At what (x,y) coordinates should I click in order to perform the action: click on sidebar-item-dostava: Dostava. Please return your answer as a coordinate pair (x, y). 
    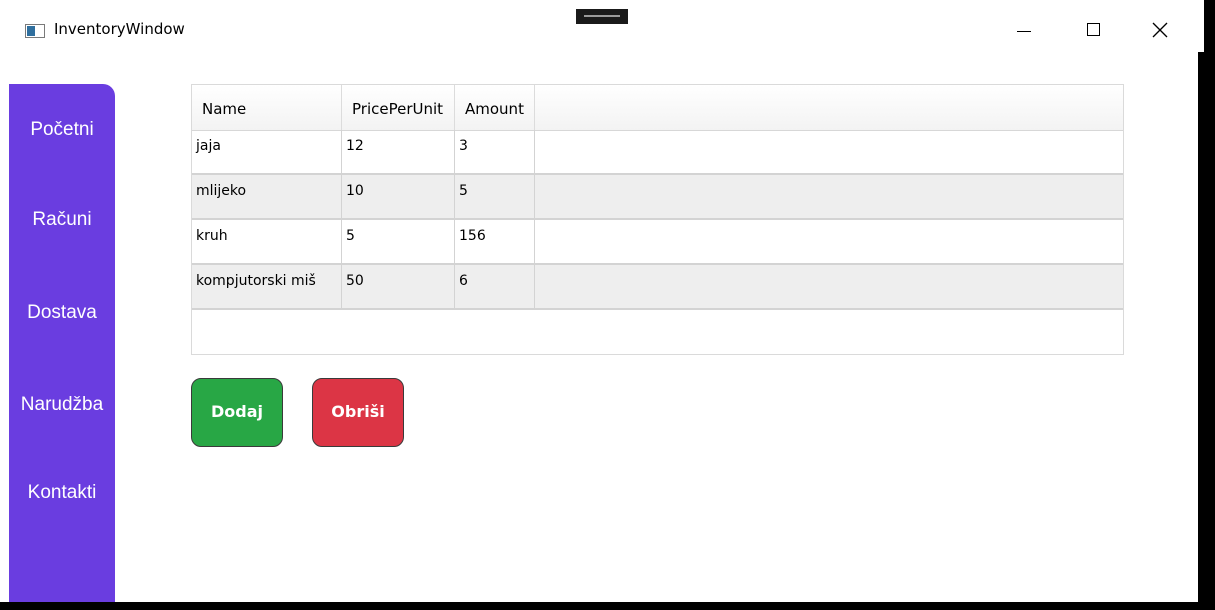
    Looking at the image, I should click on (62, 313).